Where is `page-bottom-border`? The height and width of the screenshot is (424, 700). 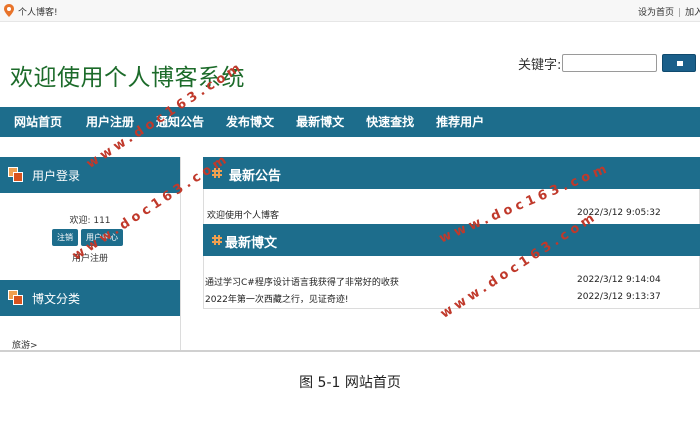
page-bottom-border is located at coordinates (350, 351).